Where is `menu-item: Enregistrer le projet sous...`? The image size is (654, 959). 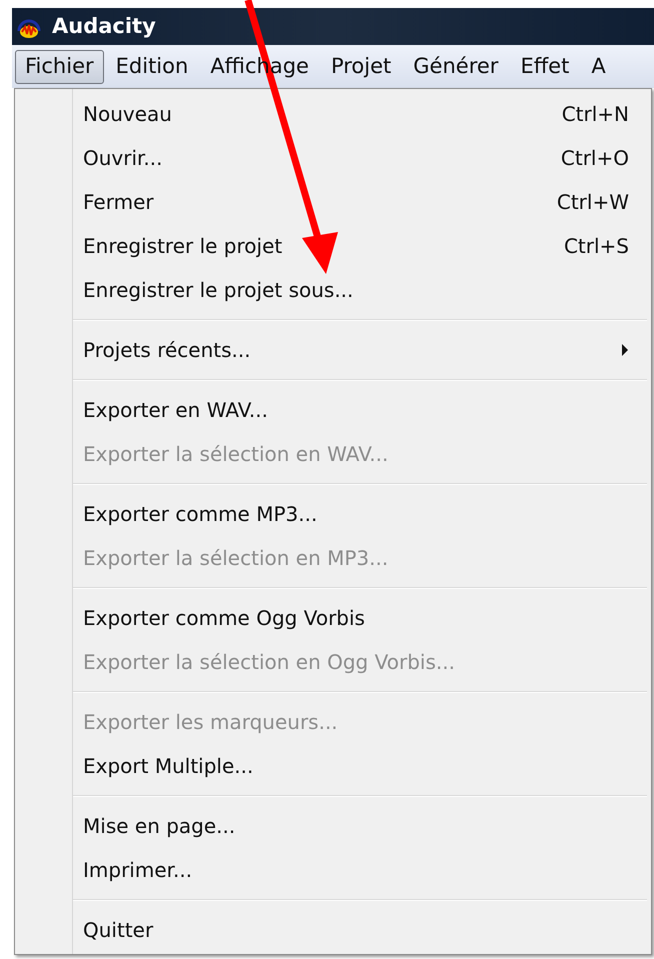 menu-item: Enregistrer le projet sous... is located at coordinates (360, 290).